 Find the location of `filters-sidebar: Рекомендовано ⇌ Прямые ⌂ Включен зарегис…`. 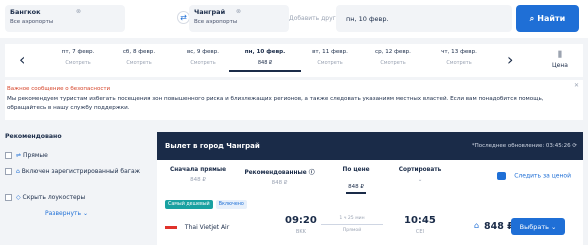

filters-sidebar: Рекомендовано ⇌ Прямые ⌂ Включен зарегис… is located at coordinates (77, 175).